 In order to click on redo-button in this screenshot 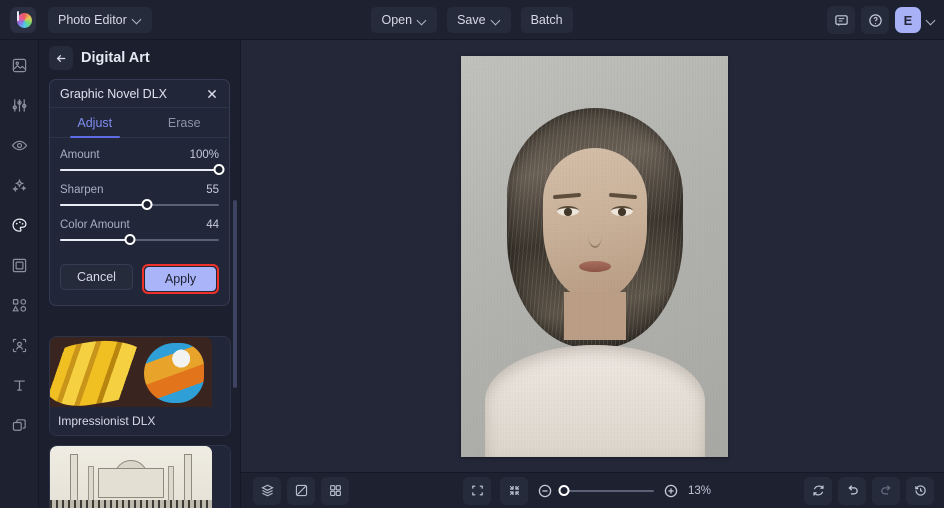, I will do `click(886, 490)`.